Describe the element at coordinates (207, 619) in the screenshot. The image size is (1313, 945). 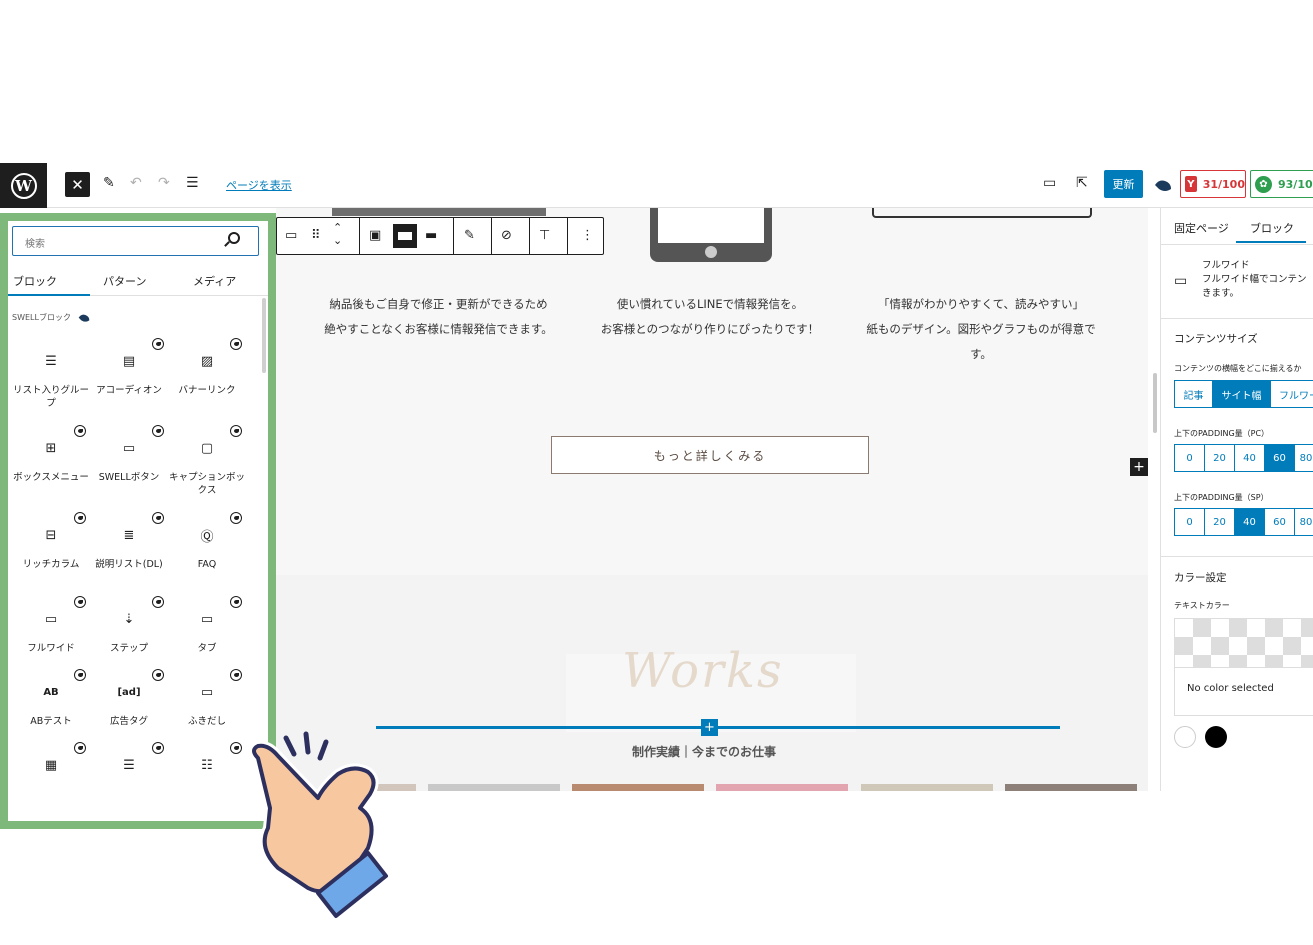
I see `tab-icon: ▭` at that location.